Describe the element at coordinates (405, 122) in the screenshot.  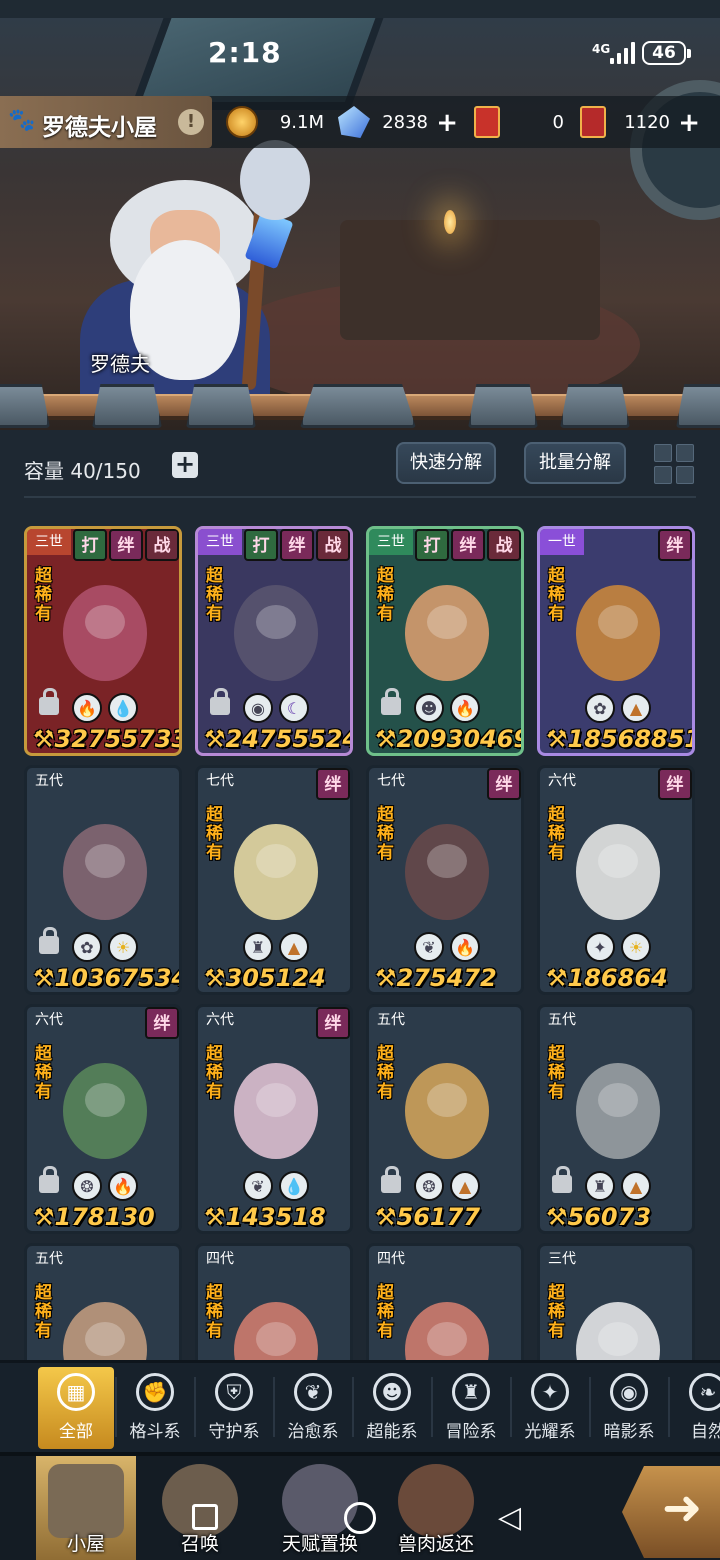
I see `crystal-value: 2838` at that location.